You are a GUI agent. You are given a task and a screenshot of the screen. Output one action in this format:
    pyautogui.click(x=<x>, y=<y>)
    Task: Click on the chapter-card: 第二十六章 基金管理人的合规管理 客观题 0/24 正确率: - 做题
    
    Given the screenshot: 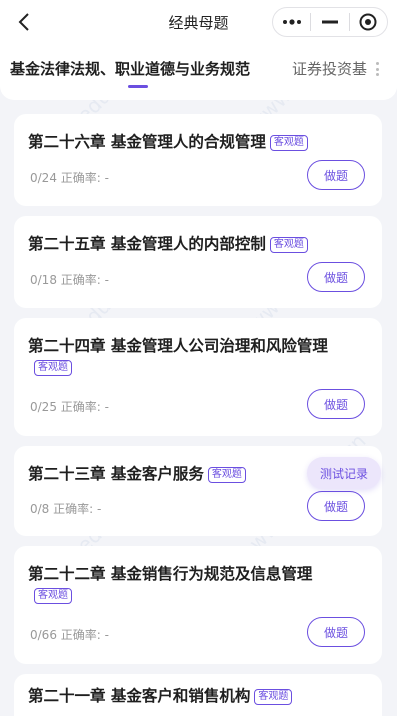 What is the action you would take?
    pyautogui.click(x=198, y=160)
    